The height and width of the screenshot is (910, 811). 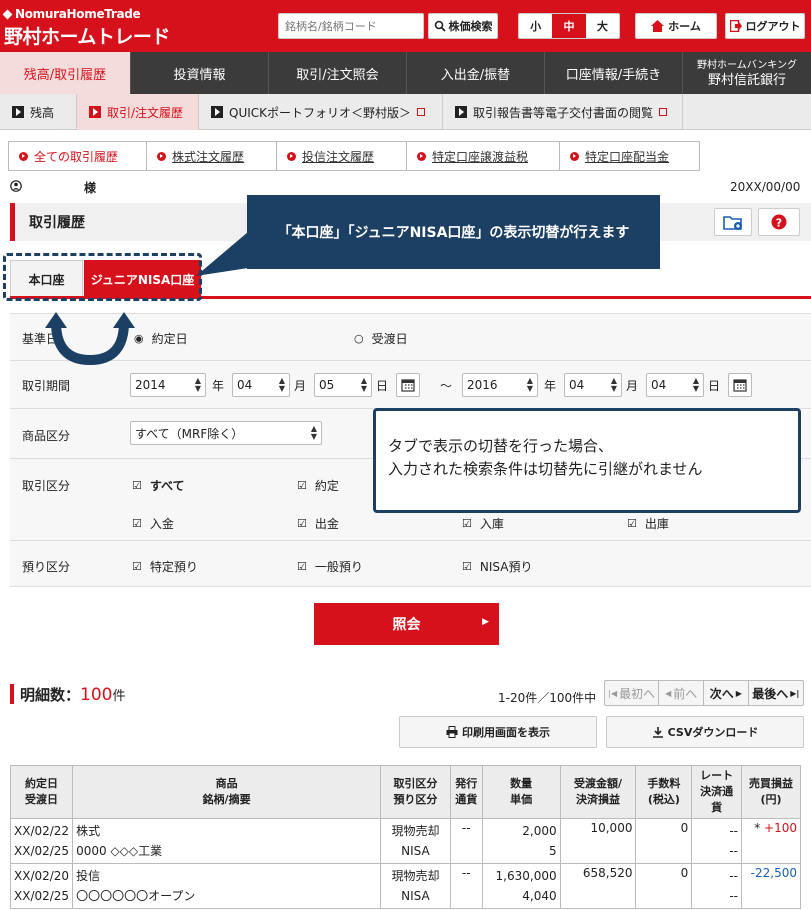 What do you see at coordinates (226, 433) in the screenshot?
I see `product-select: すべて（MRF除く） ▲ ▼` at bounding box center [226, 433].